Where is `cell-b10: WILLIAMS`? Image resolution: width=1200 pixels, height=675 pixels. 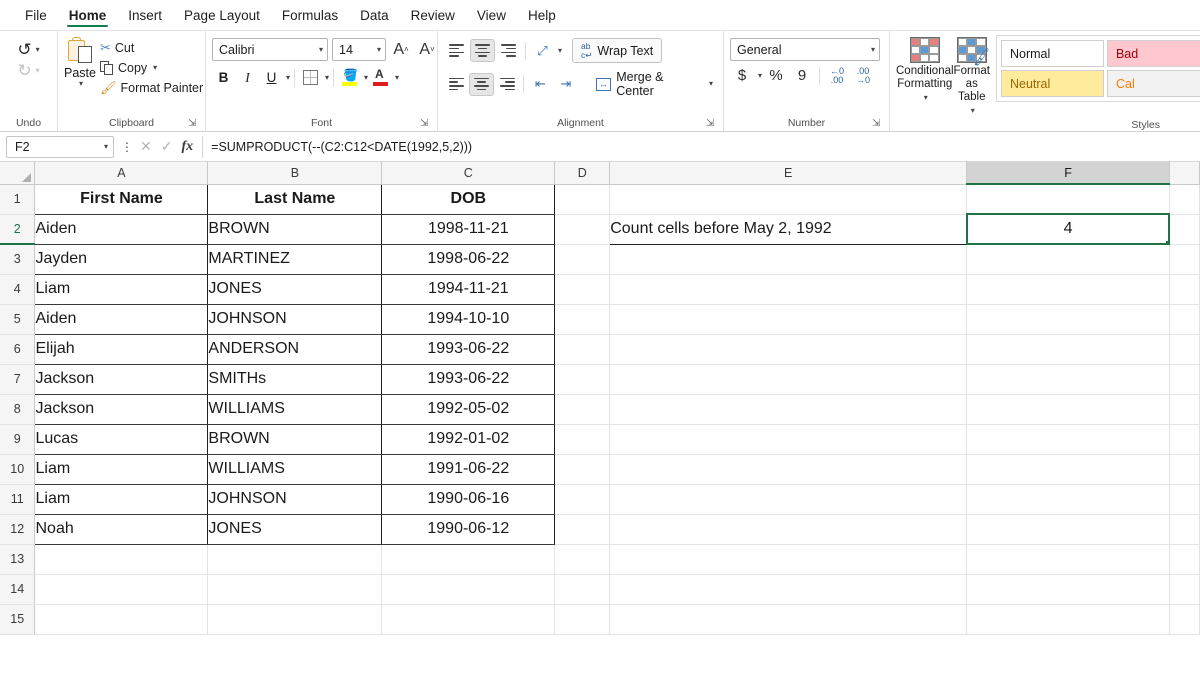 cell-b10: WILLIAMS is located at coordinates (295, 469).